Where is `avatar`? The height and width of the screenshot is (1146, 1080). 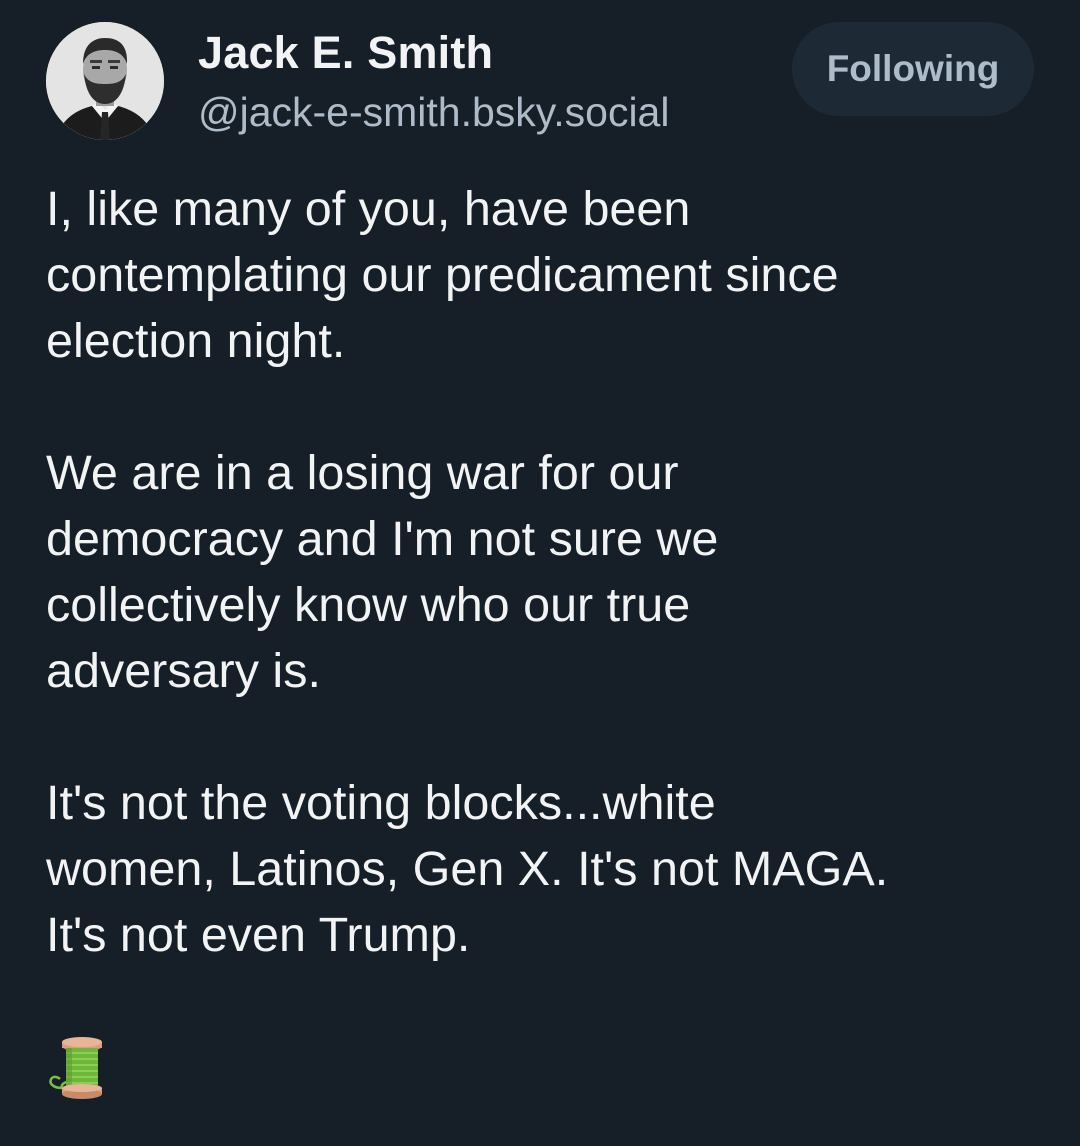 avatar is located at coordinates (105, 81).